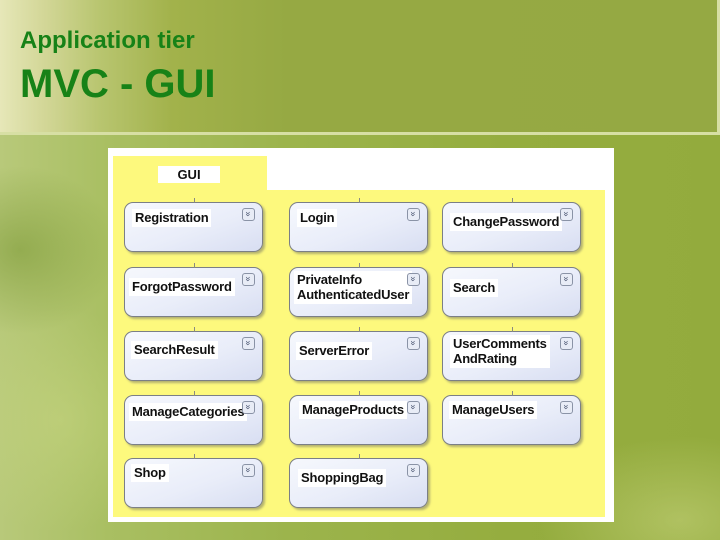  What do you see at coordinates (500, 351) in the screenshot?
I see `component-label: UserComments AndRating` at bounding box center [500, 351].